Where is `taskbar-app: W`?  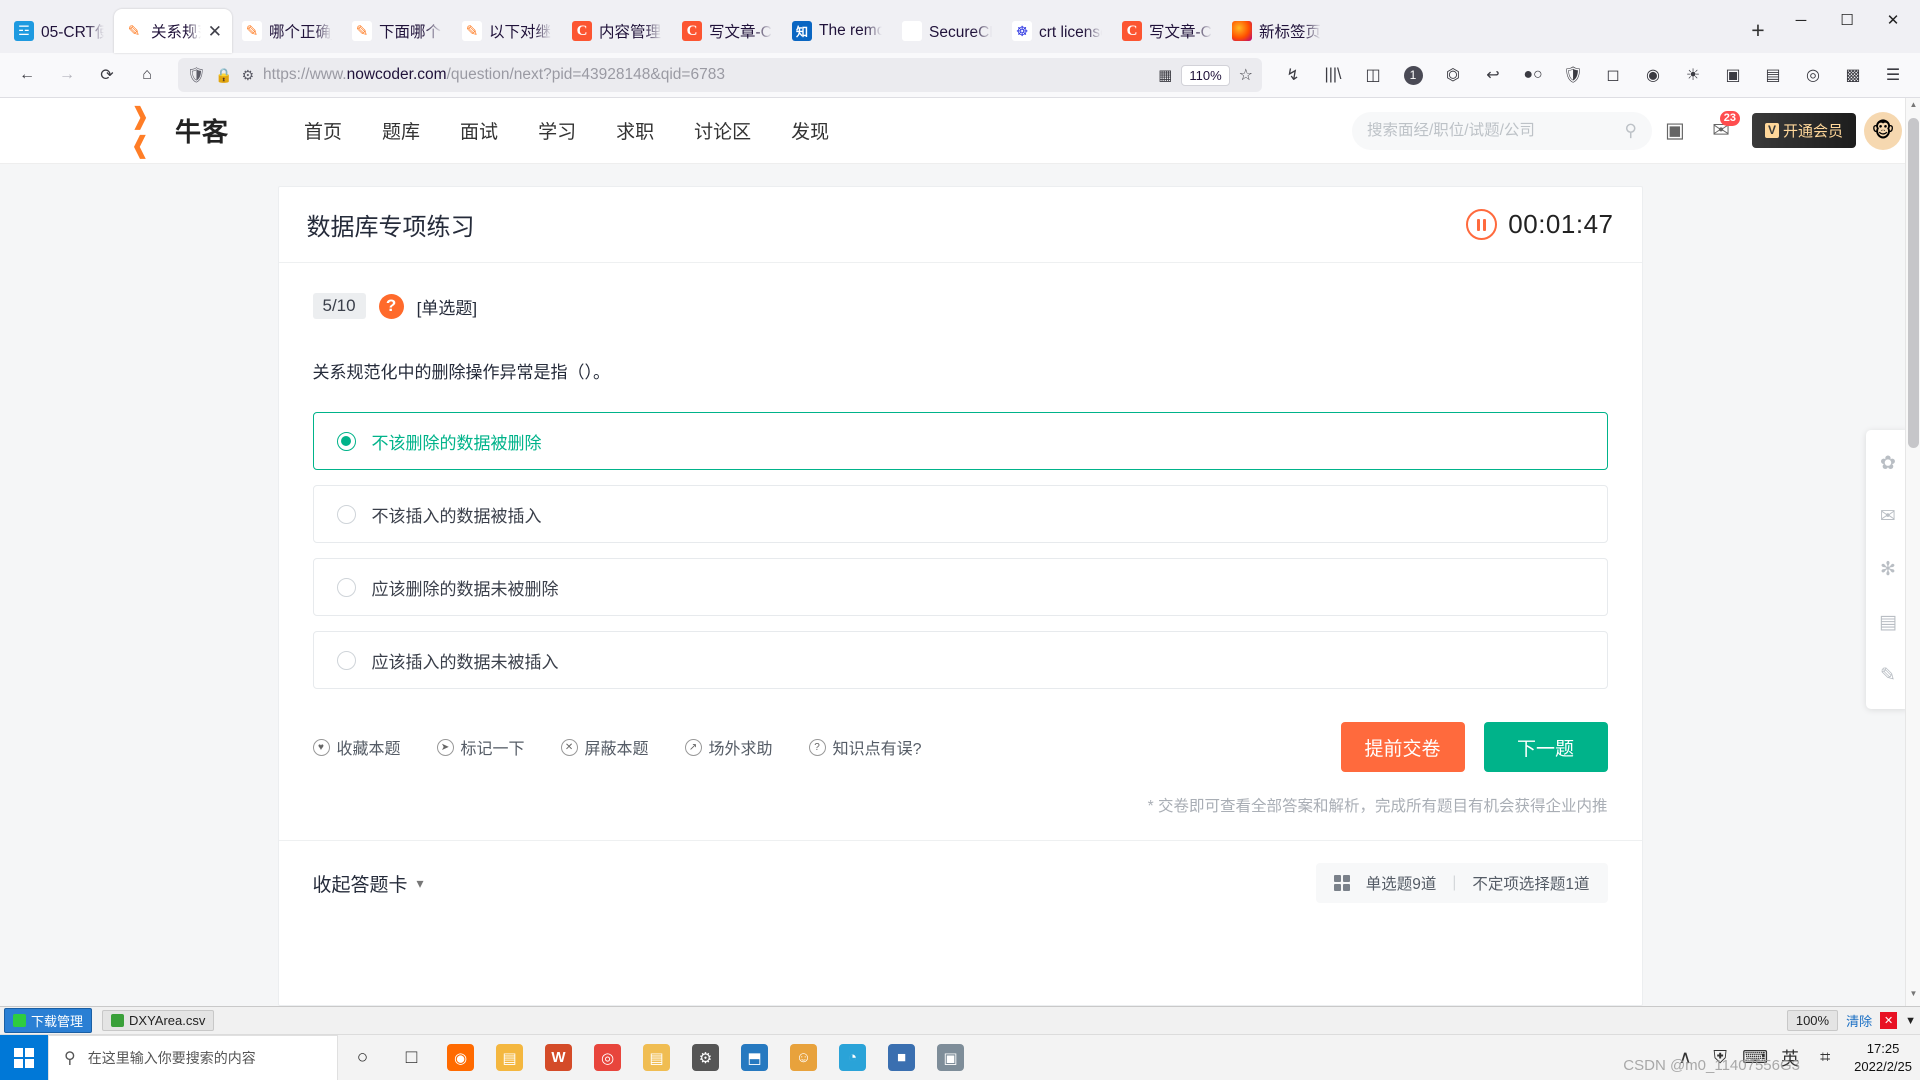
taskbar-app: W is located at coordinates (558, 1057).